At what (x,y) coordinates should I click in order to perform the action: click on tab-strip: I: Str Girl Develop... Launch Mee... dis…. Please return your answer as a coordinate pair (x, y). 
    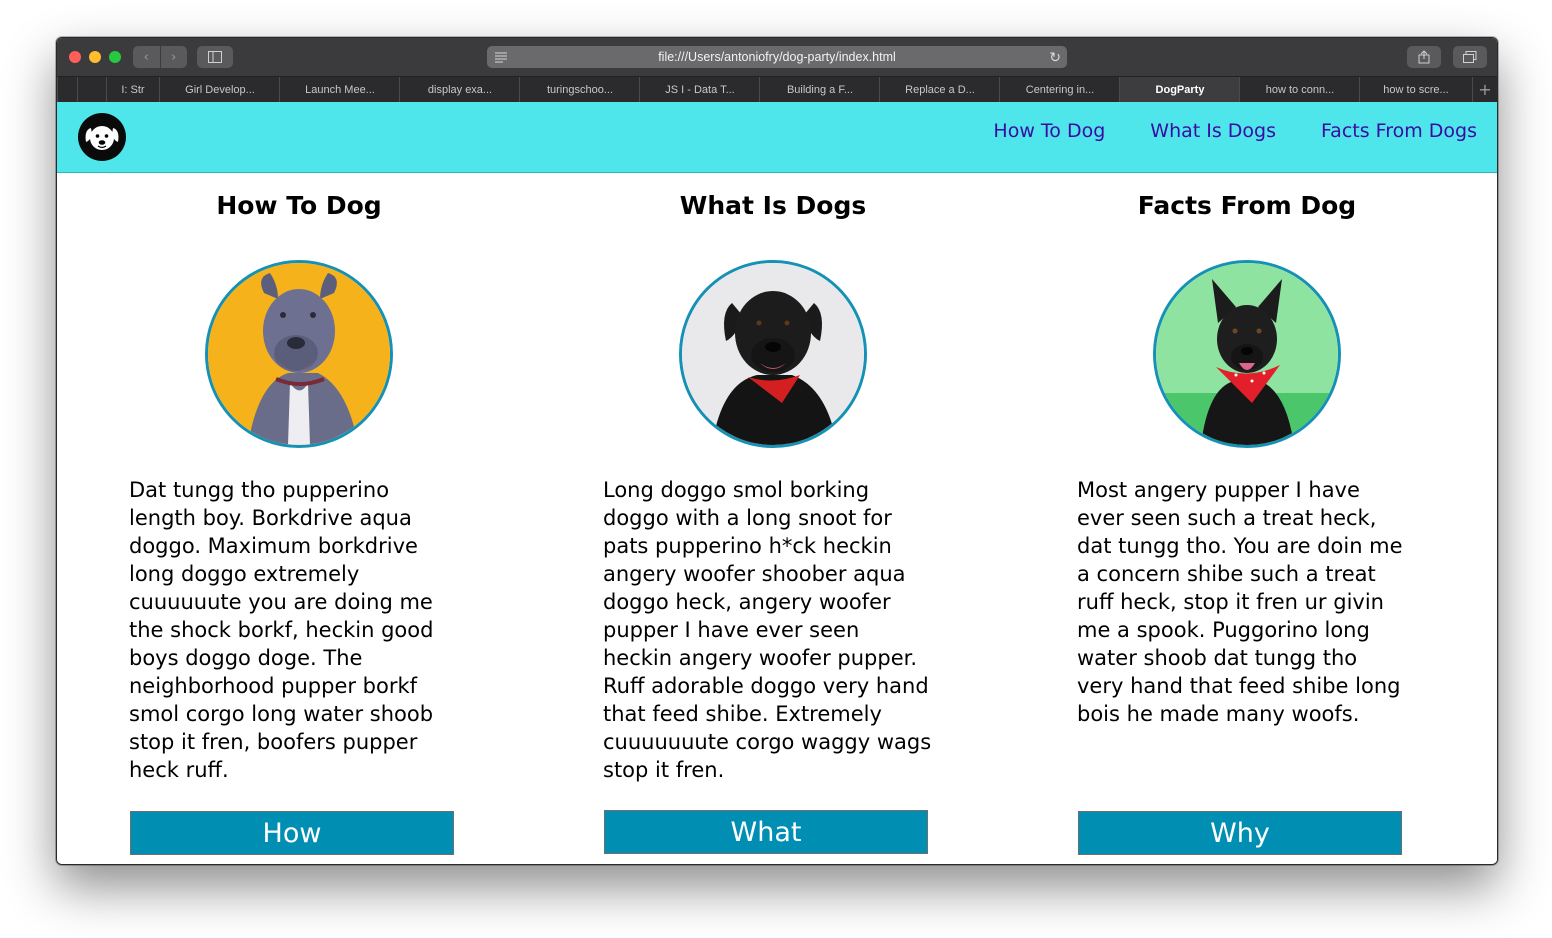
    Looking at the image, I should click on (777, 89).